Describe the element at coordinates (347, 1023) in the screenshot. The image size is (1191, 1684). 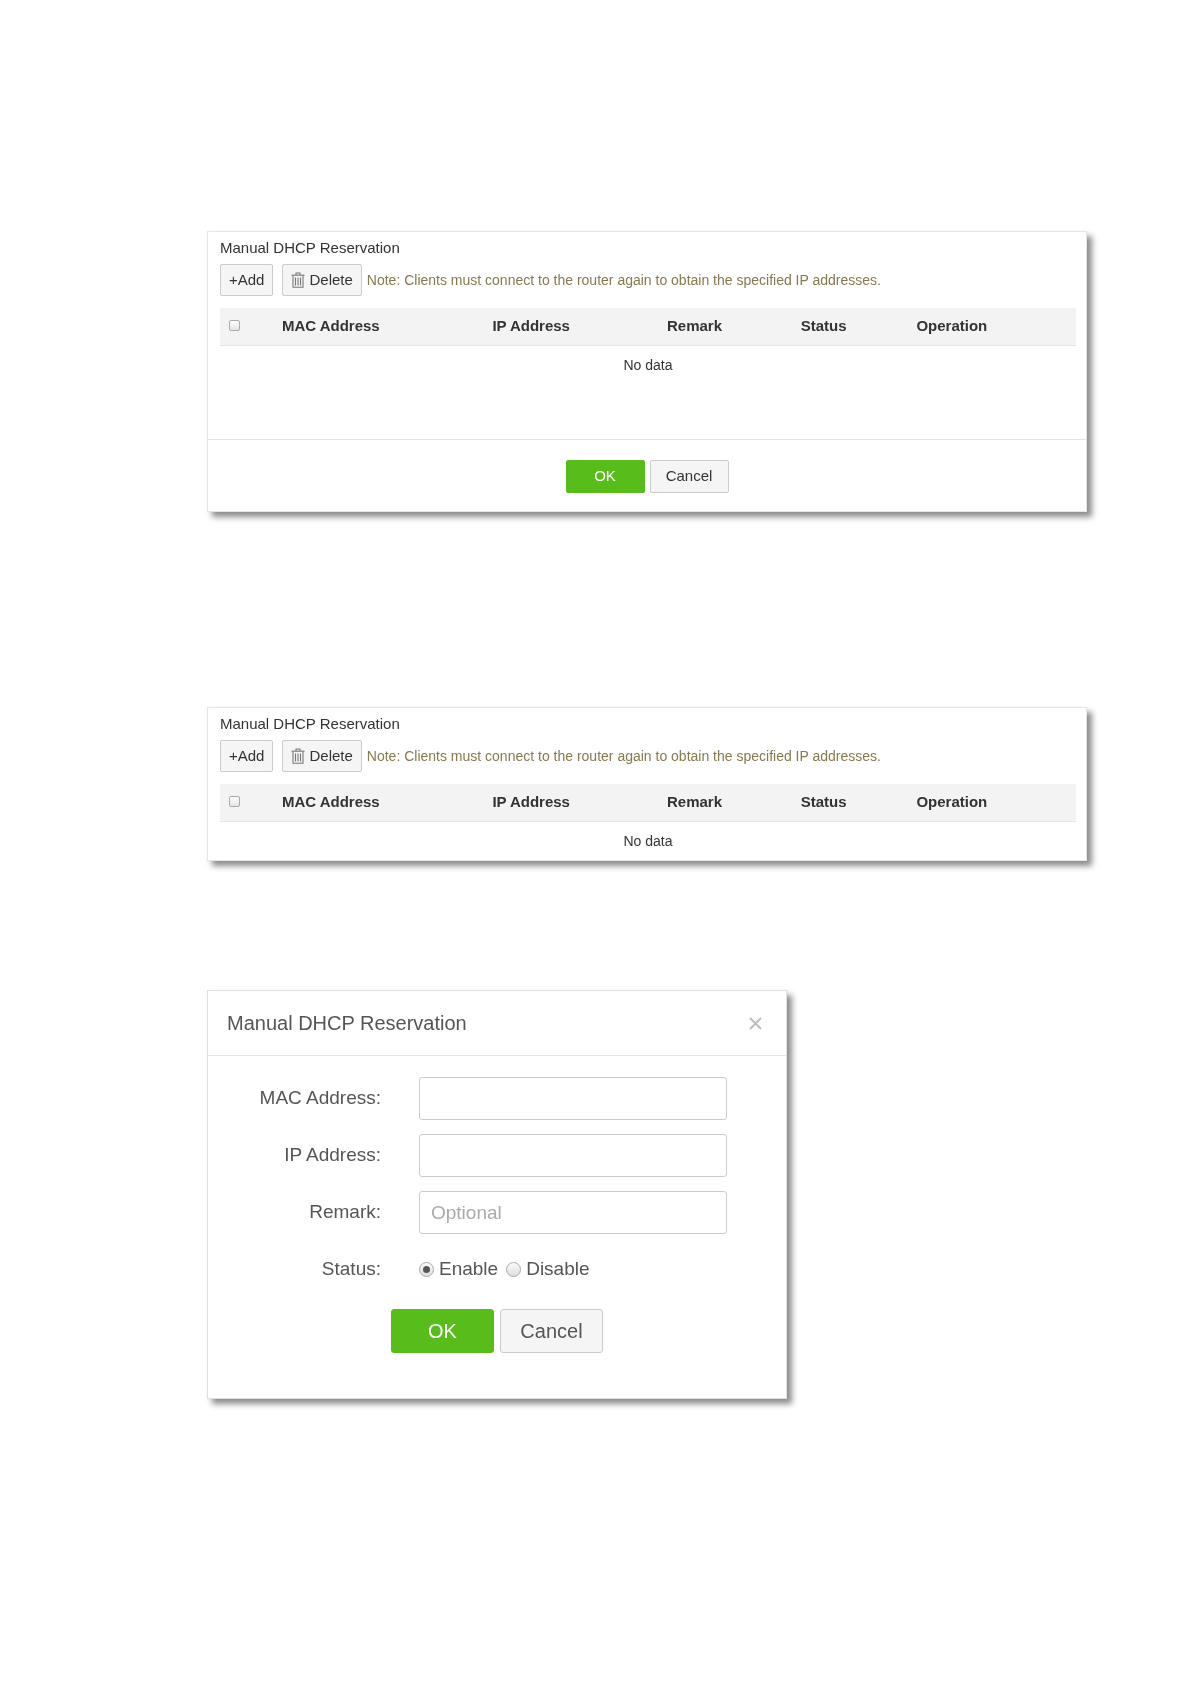
I see `dialog-title: Manual DHCP Reservation` at that location.